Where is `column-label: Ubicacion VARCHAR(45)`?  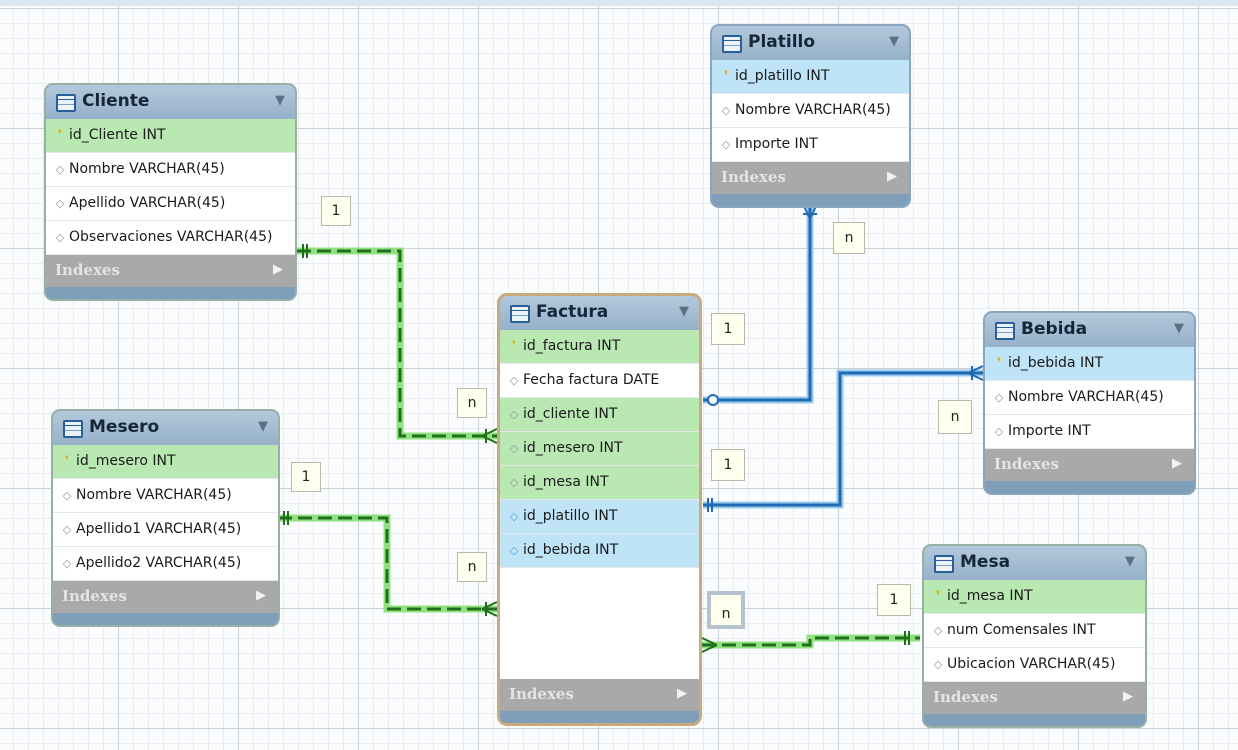
column-label: Ubicacion VARCHAR(45) is located at coordinates (1031, 664).